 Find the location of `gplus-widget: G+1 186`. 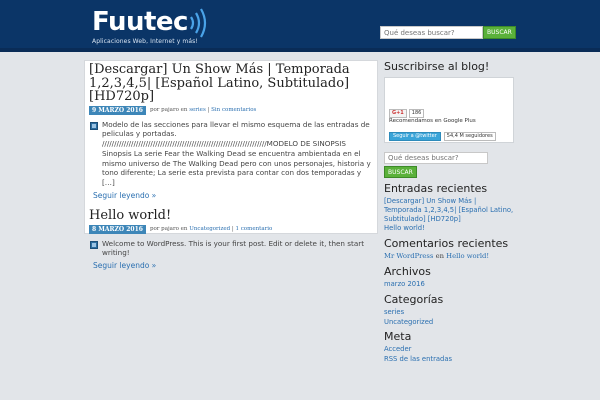

gplus-widget: G+1 186 is located at coordinates (407, 113).